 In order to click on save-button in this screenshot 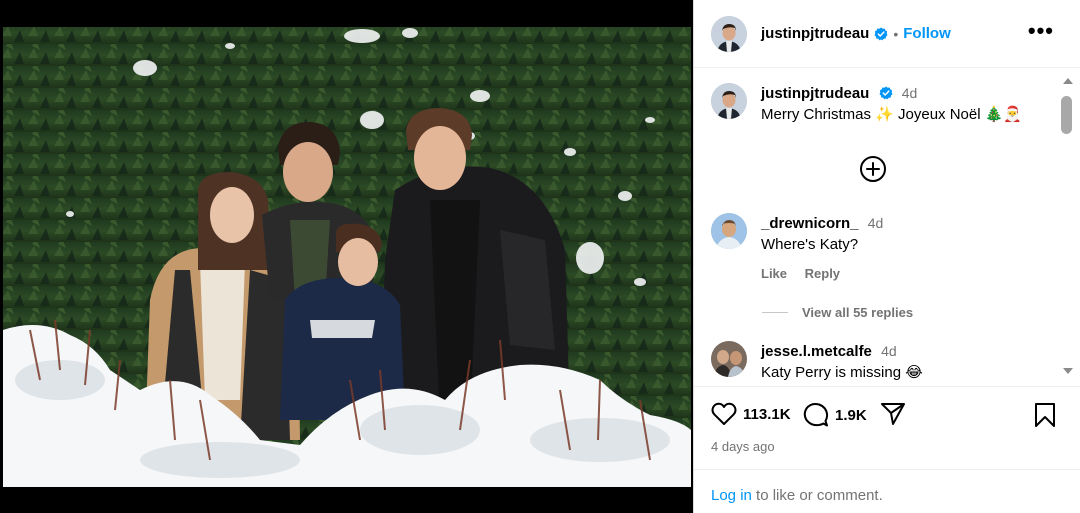, I will do `click(1045, 415)`.